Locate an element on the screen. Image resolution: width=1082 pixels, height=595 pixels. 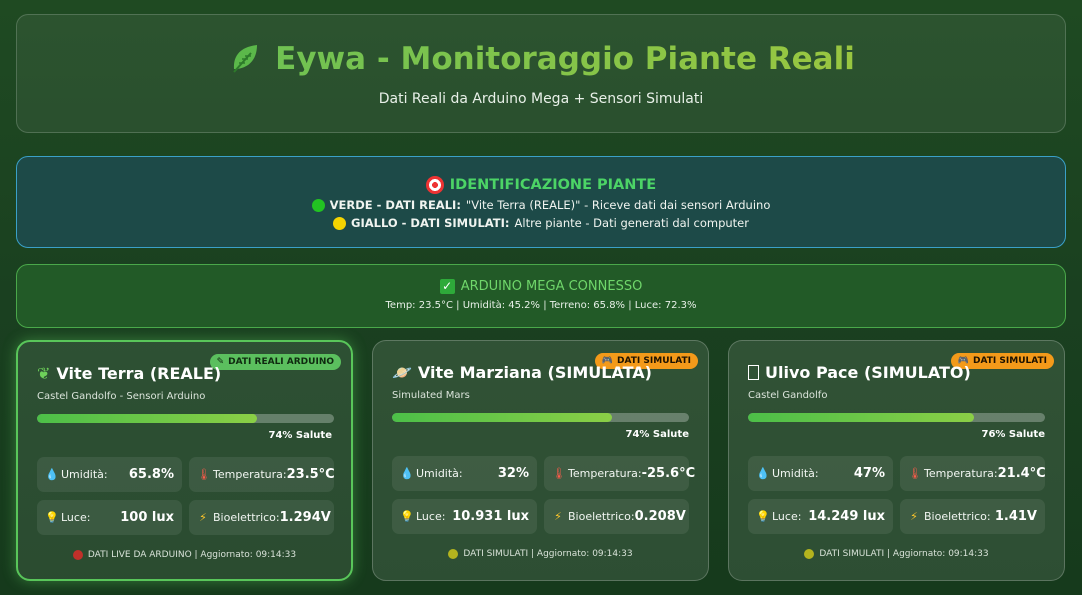
plant-location: Castel Gandolfo is located at coordinates (788, 395).